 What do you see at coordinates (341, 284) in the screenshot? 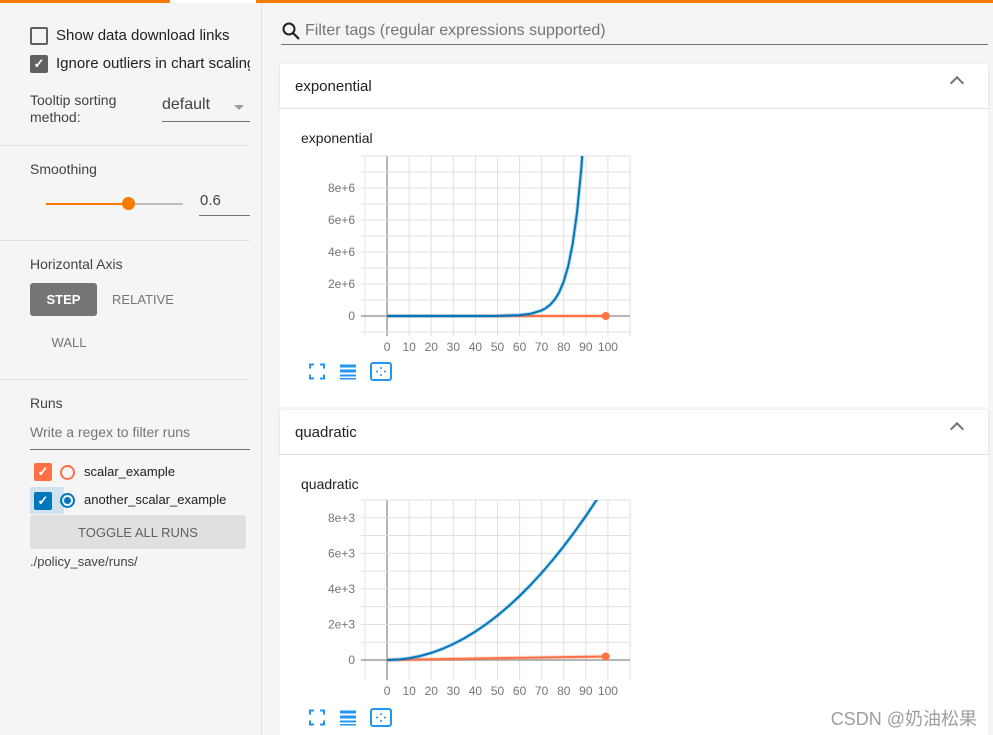
I see `y-tick-label: 2e+6` at bounding box center [341, 284].